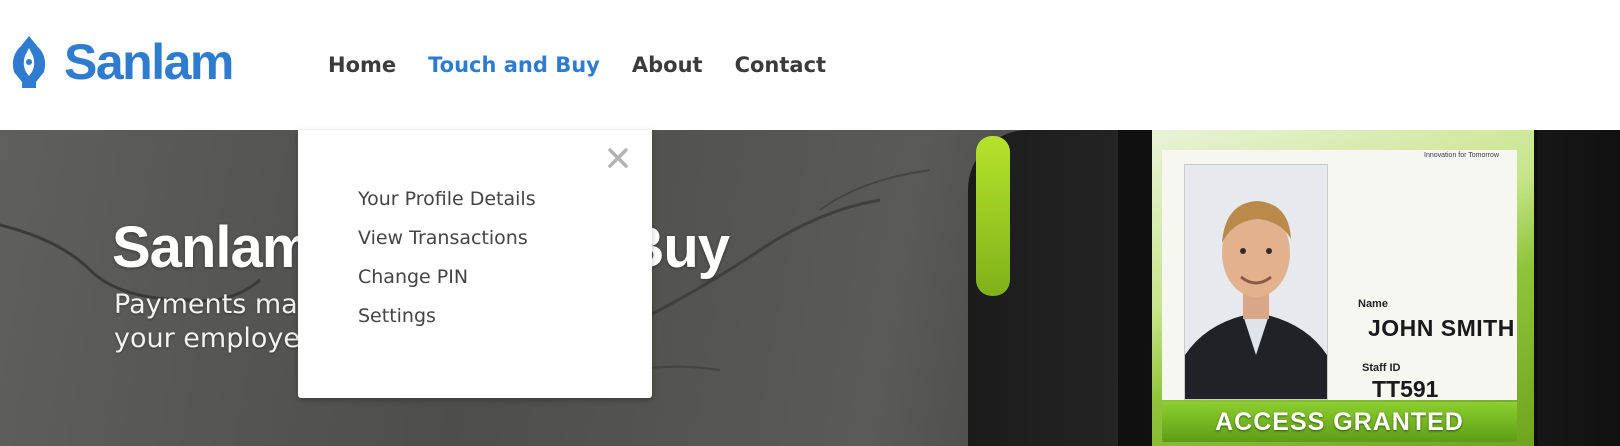 Image resolution: width=1620 pixels, height=446 pixels. What do you see at coordinates (993, 216) in the screenshot?
I see `device-accent` at bounding box center [993, 216].